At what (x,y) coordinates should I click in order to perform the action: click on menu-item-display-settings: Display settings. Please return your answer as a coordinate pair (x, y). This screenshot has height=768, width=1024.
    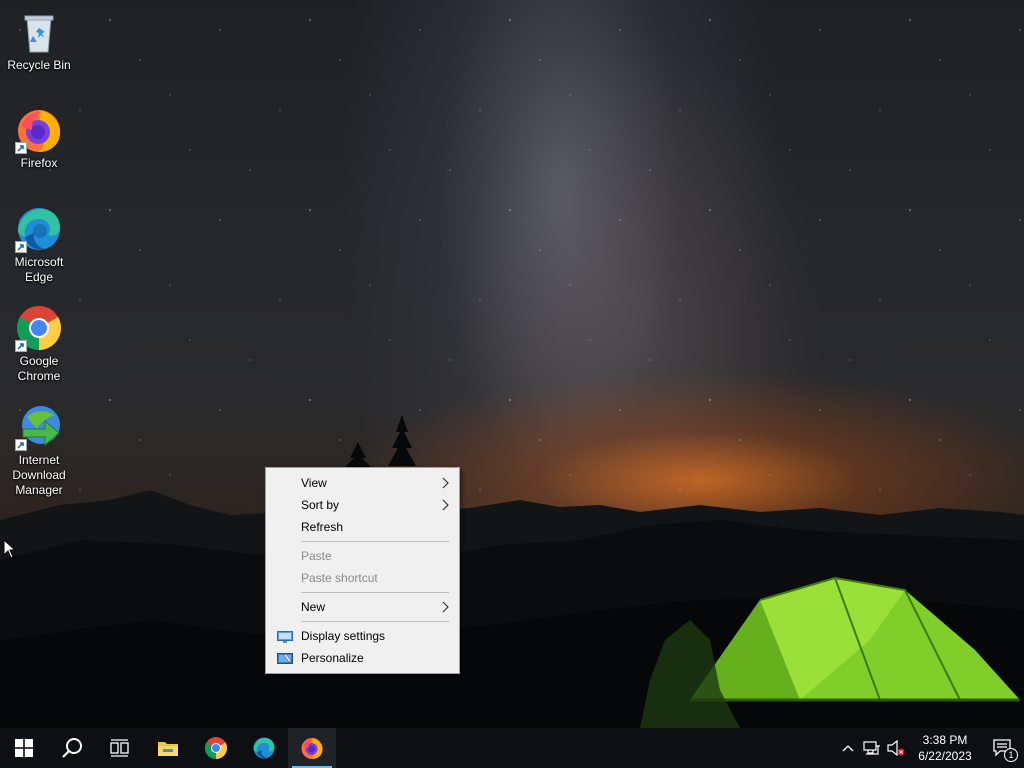
    Looking at the image, I should click on (362, 636).